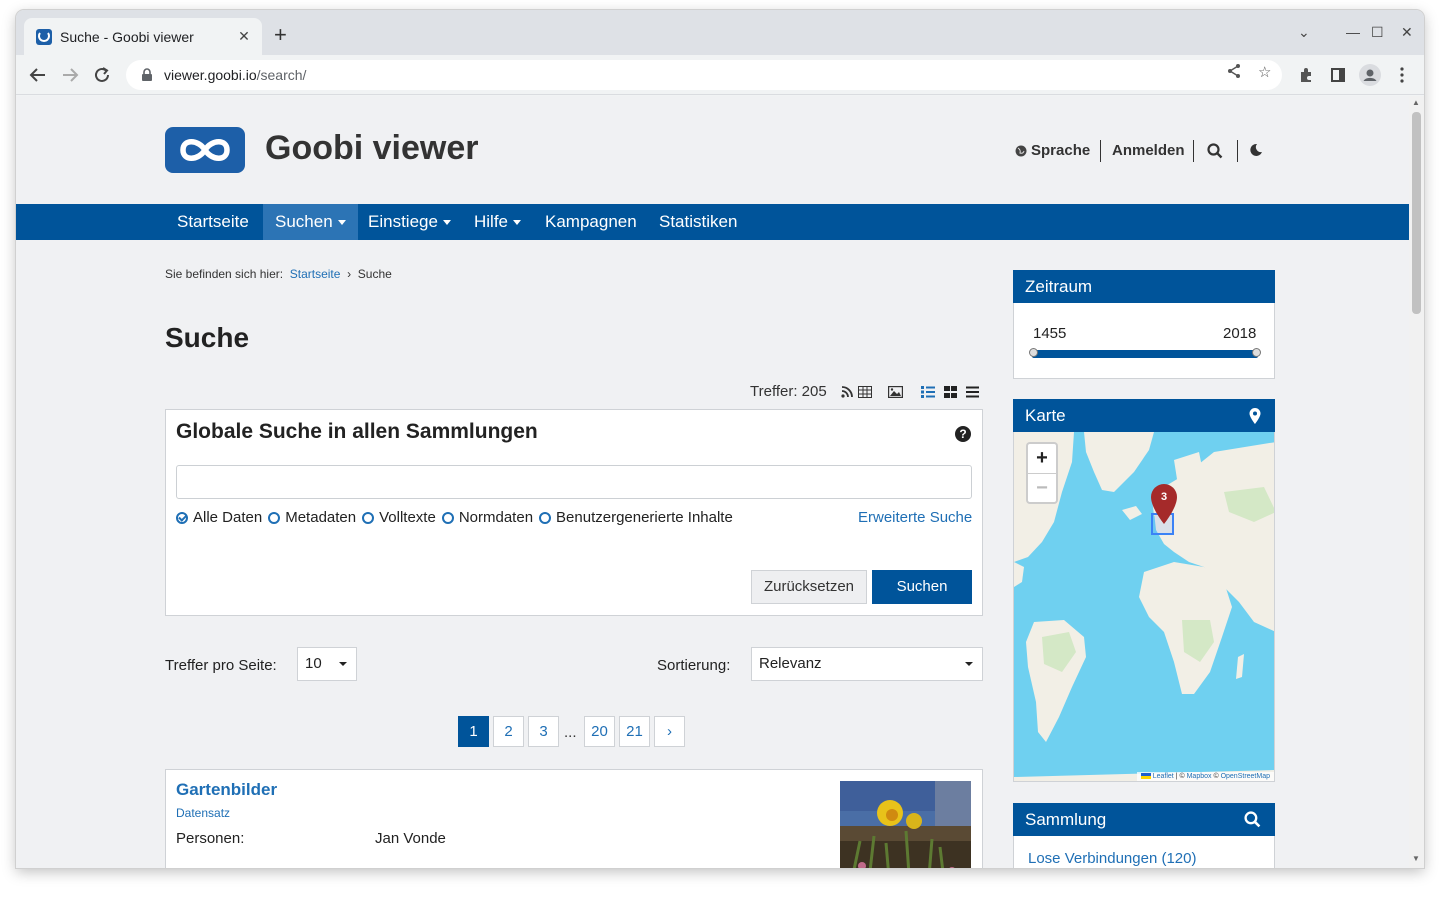 Image resolution: width=1440 pixels, height=900 pixels. I want to click on nav-startseite: Startseite, so click(213, 222).